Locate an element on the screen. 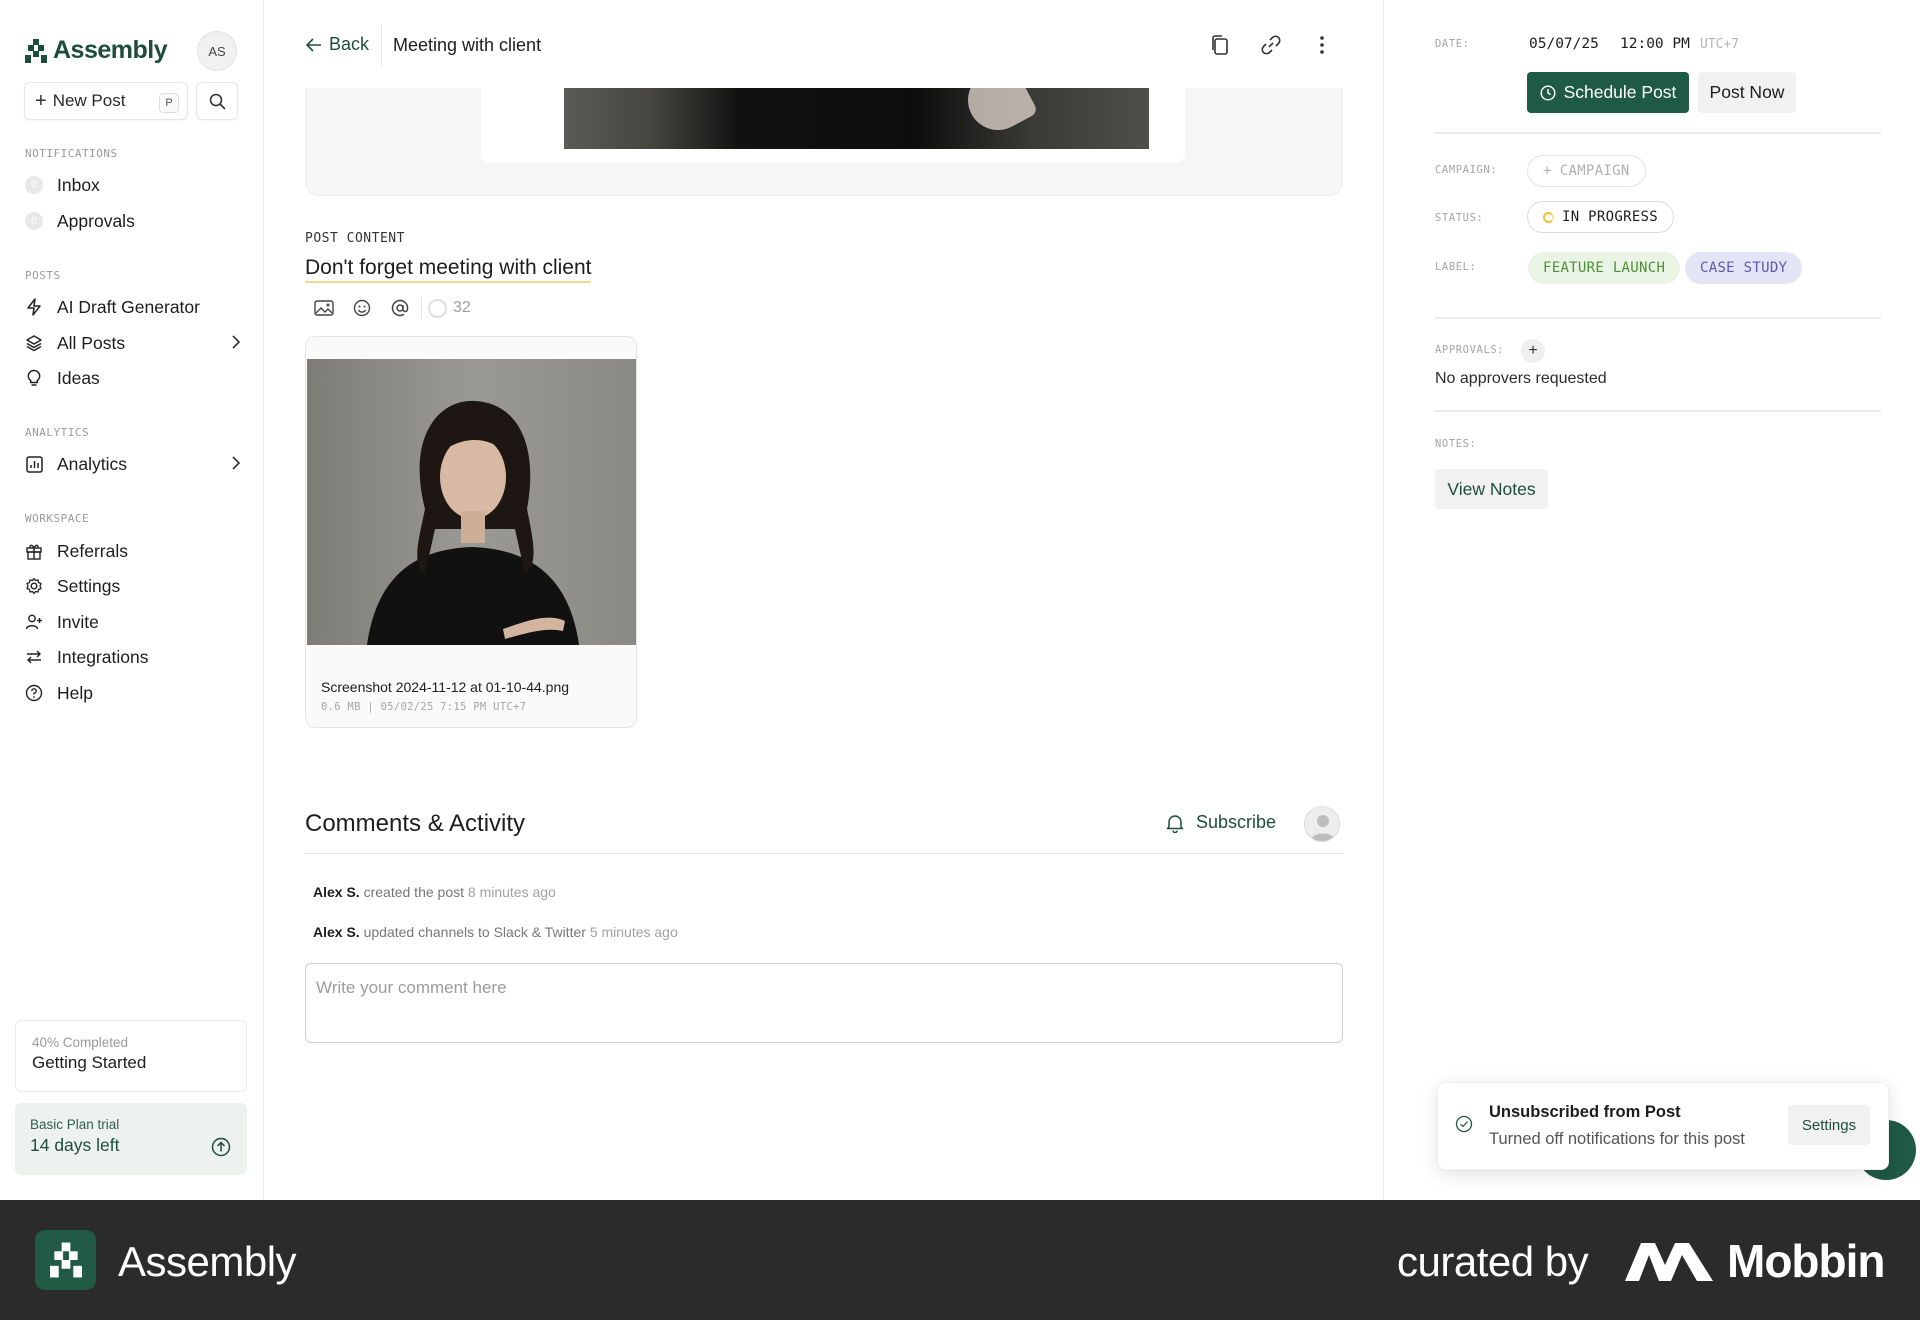 The image size is (1920, 1320). view-notes-button: View Notes is located at coordinates (1491, 489).